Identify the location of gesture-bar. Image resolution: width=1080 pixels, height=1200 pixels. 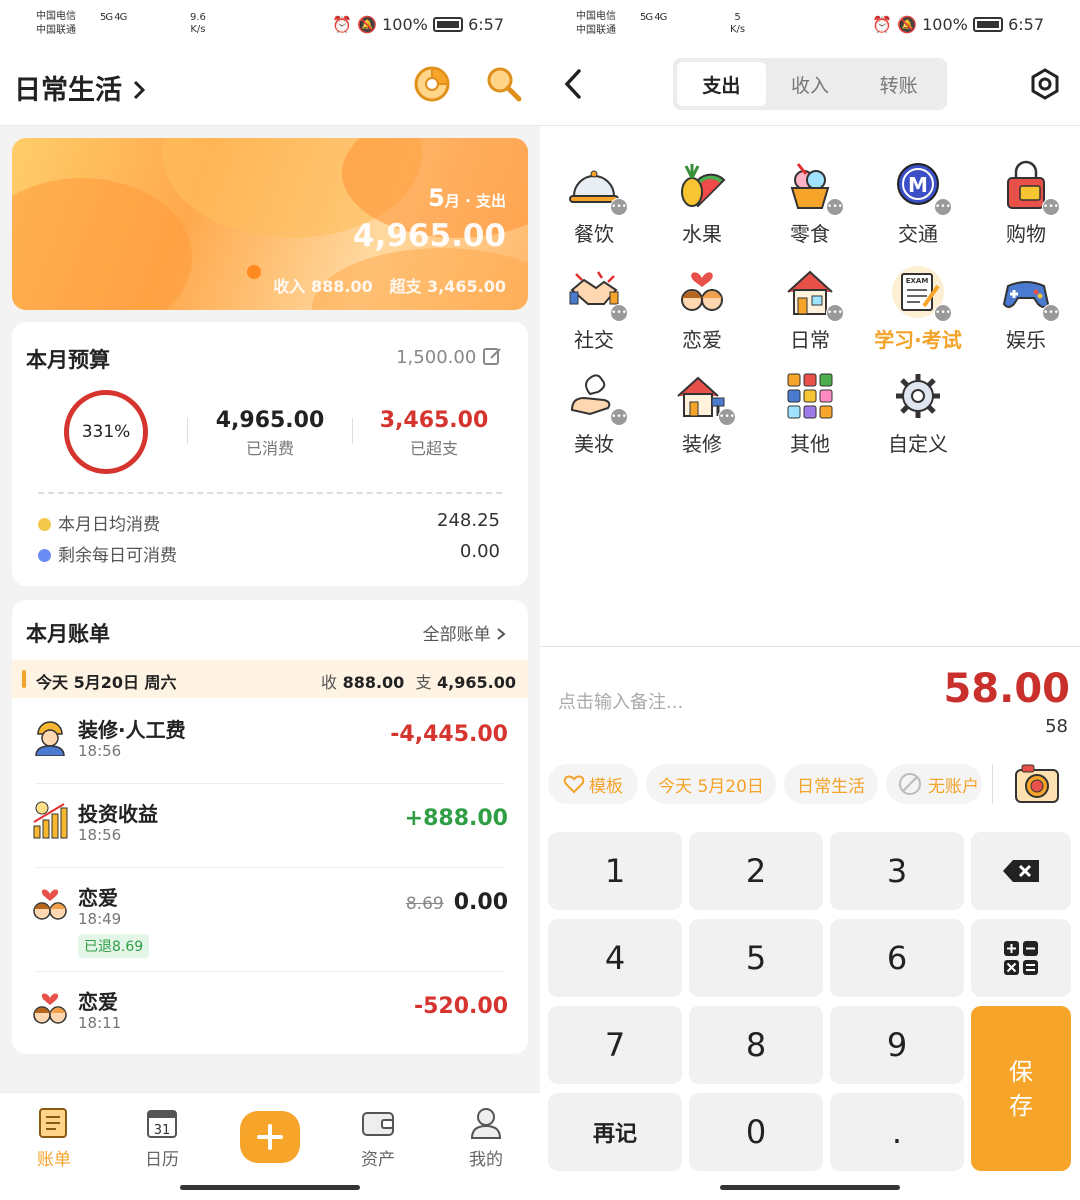
(270, 1187).